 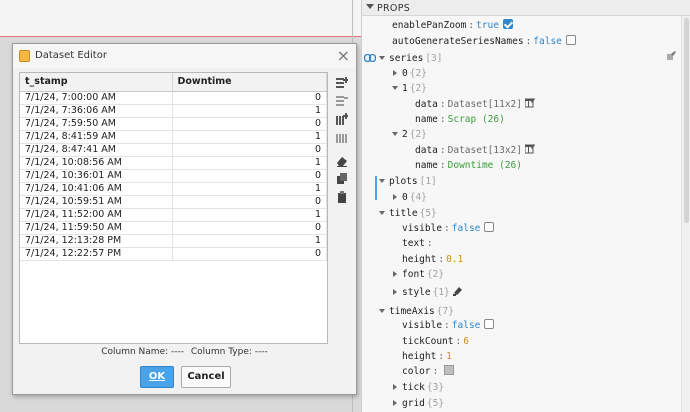 What do you see at coordinates (416, 312) in the screenshot?
I see `prop-timeAxis: timeAxis {7}` at bounding box center [416, 312].